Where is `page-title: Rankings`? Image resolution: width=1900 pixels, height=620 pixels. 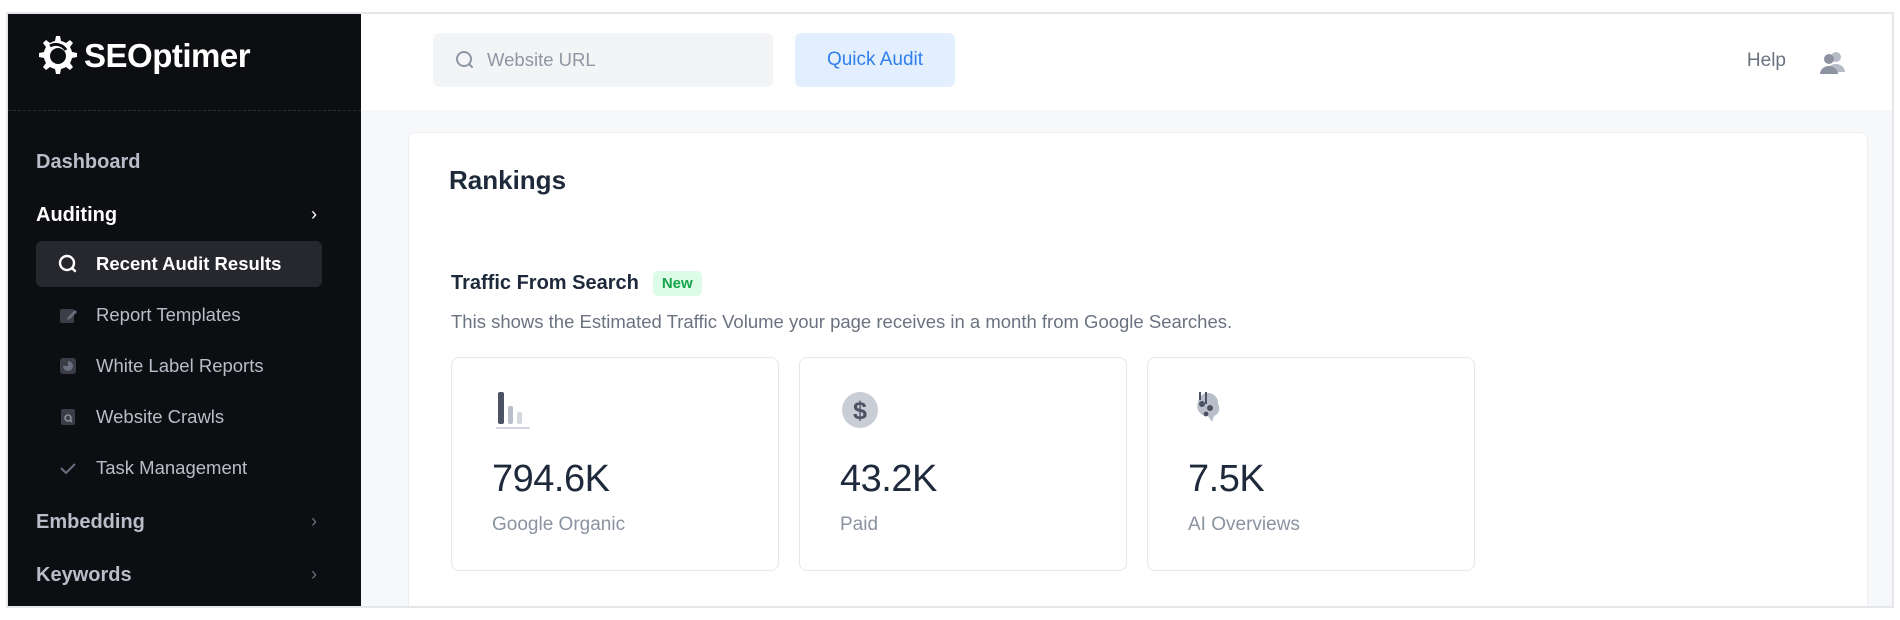
page-title: Rankings is located at coordinates (508, 180).